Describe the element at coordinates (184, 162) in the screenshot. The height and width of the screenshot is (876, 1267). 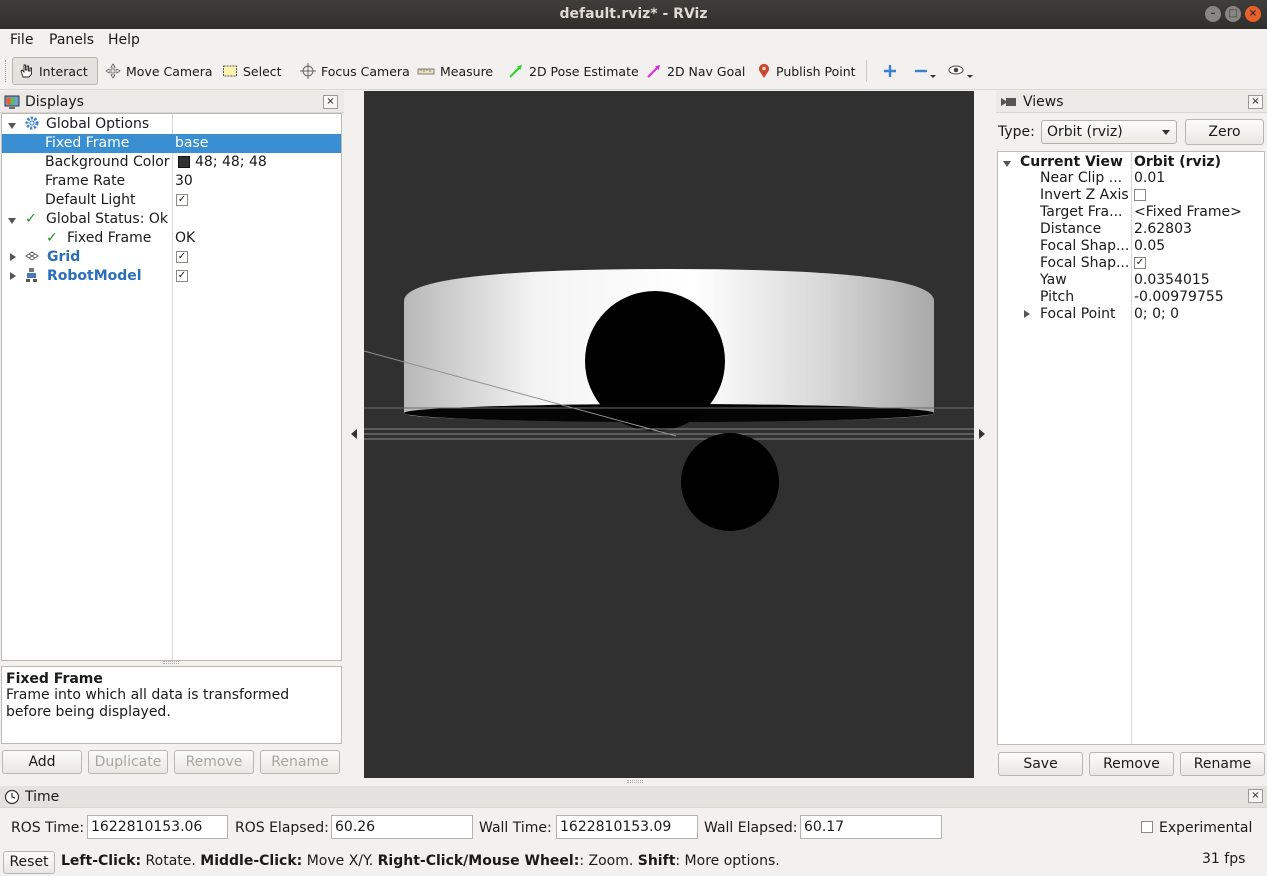
I see `color-swatch` at that location.